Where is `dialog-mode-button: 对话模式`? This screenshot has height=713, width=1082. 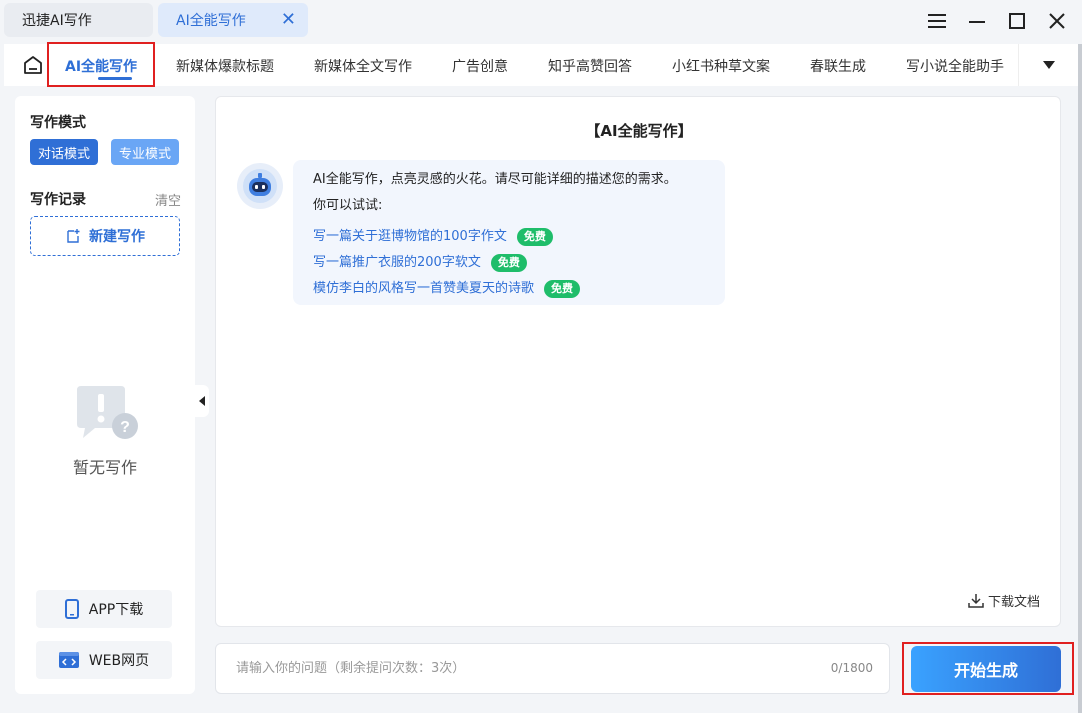
dialog-mode-button: 对话模式 is located at coordinates (64, 152).